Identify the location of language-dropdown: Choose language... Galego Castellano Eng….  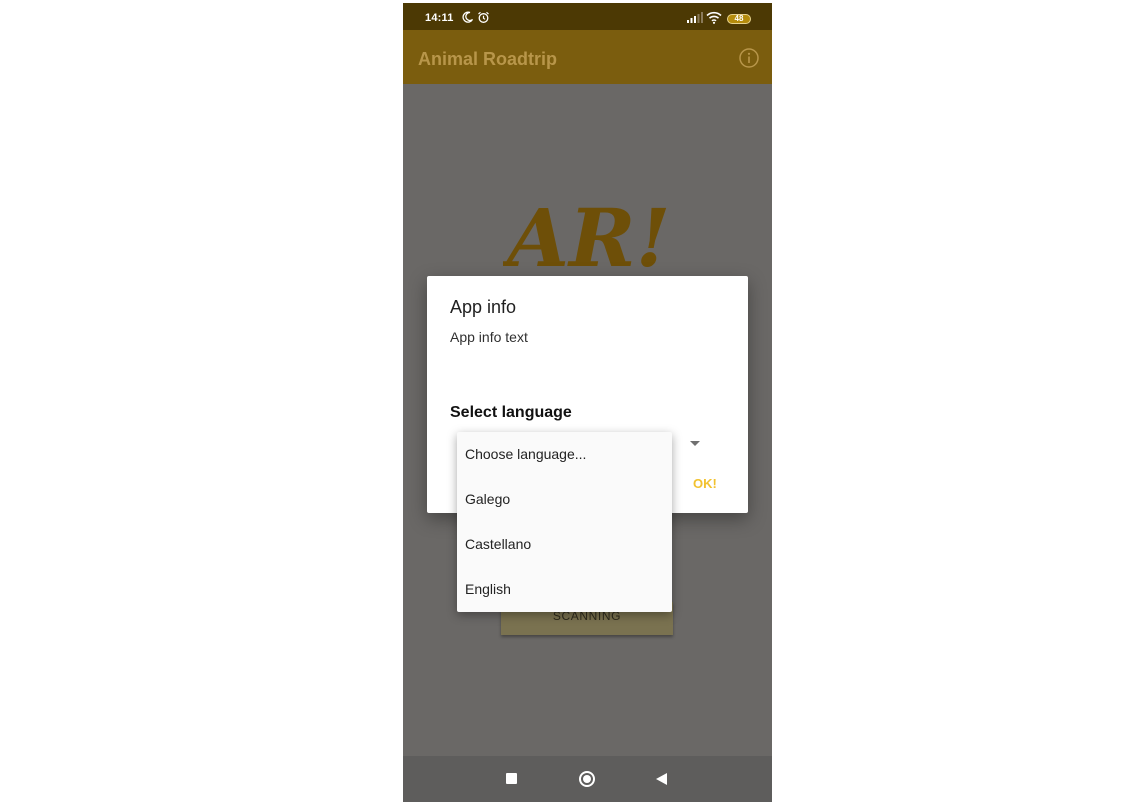
(564, 522).